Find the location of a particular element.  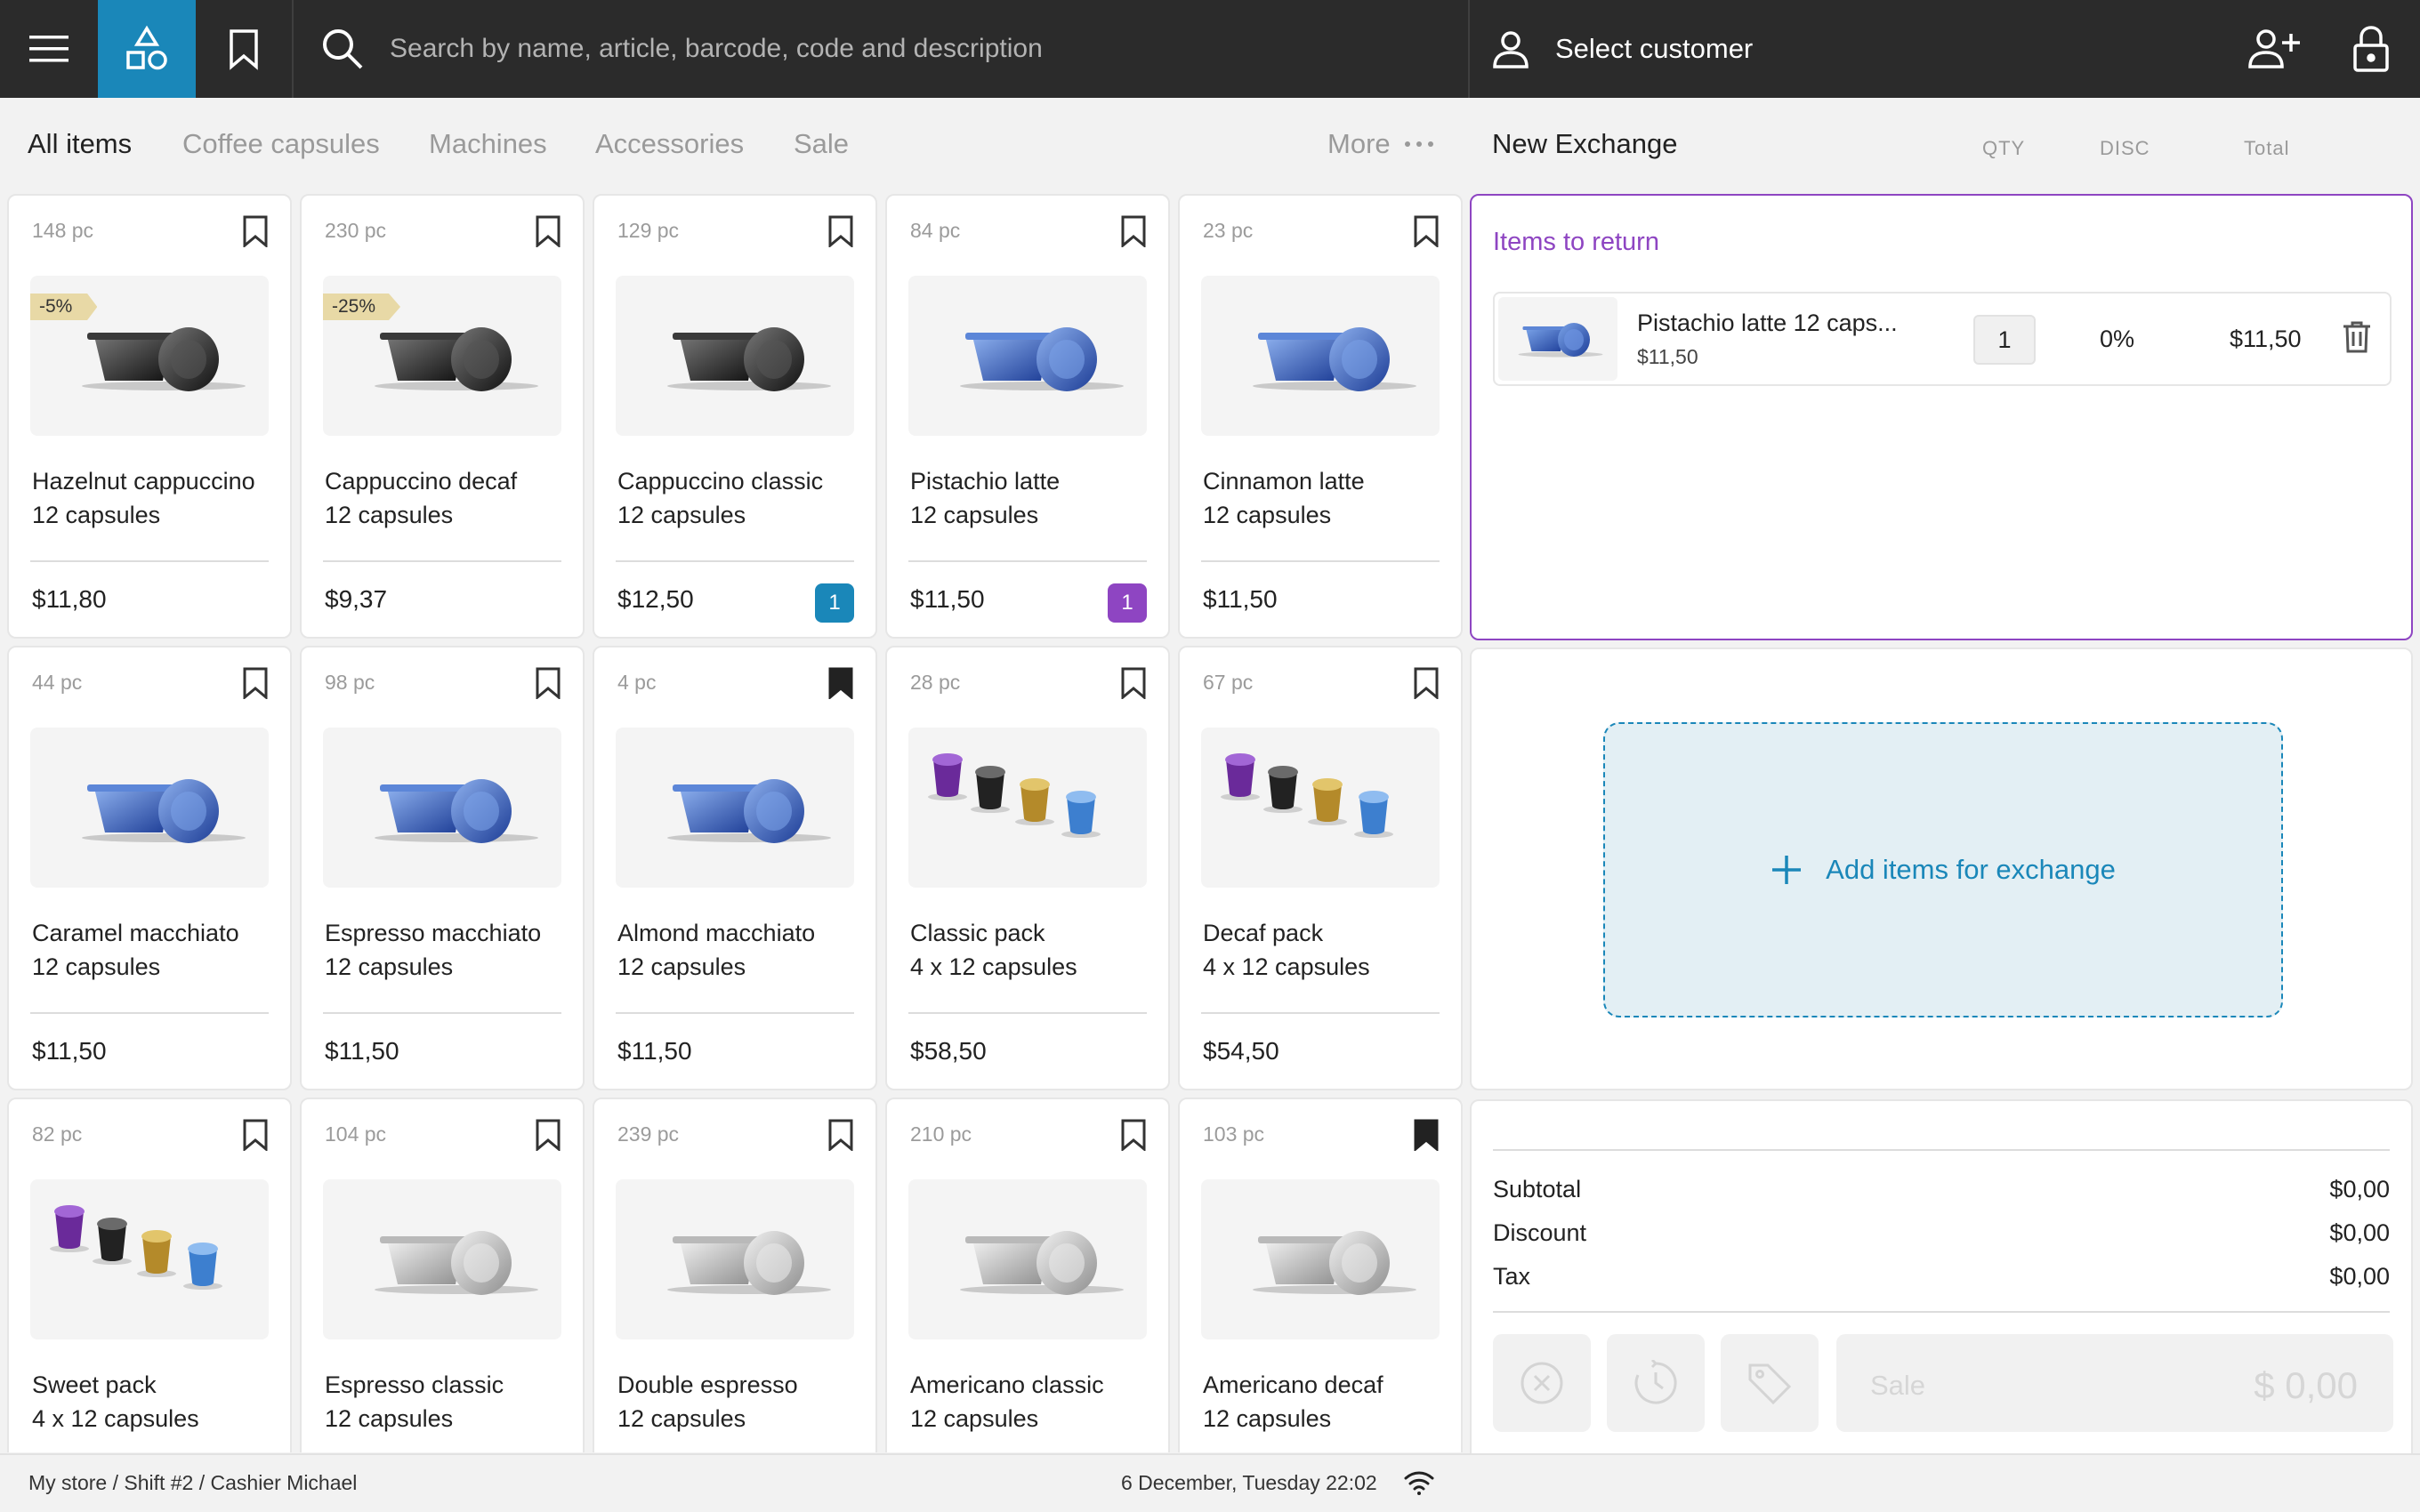

product-name: Classic pack is located at coordinates (977, 933).